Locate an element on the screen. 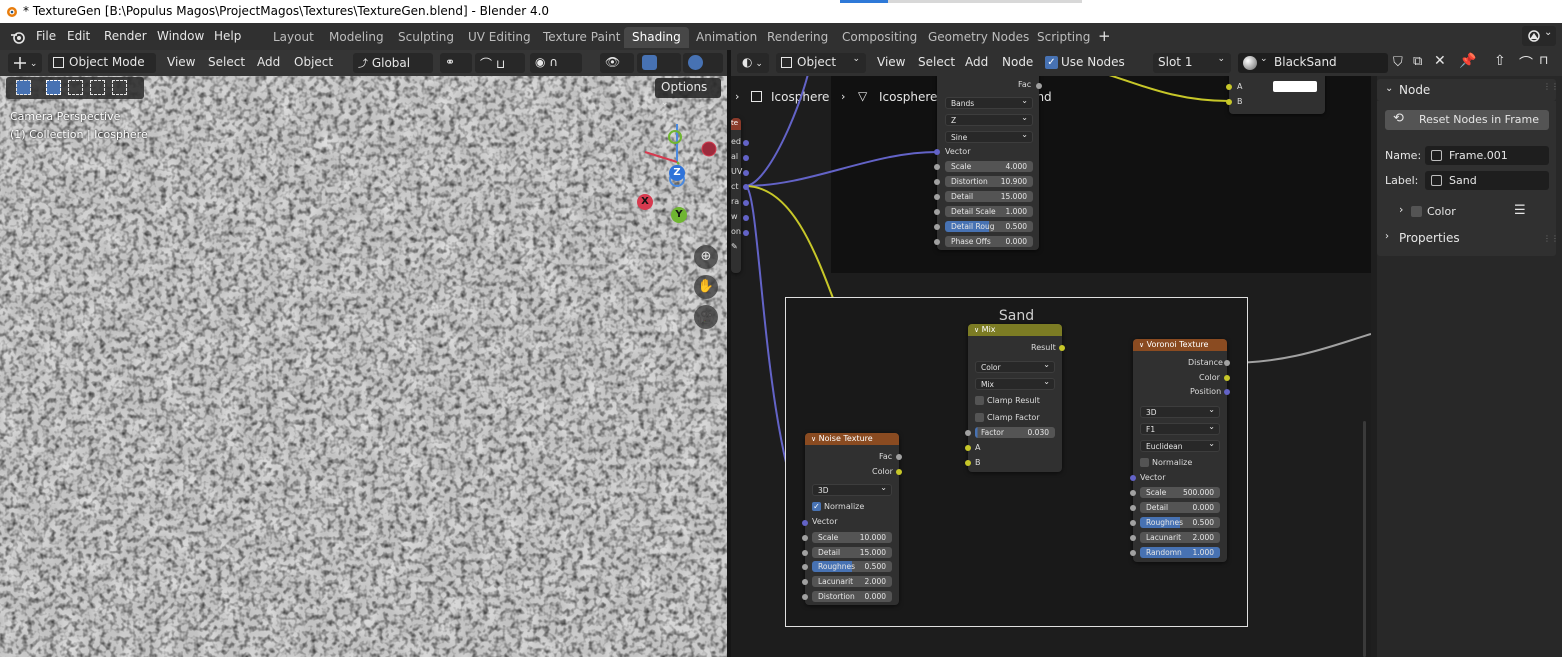 This screenshot has width=1562, height=657. viewport-menu-view: View is located at coordinates (181, 62).